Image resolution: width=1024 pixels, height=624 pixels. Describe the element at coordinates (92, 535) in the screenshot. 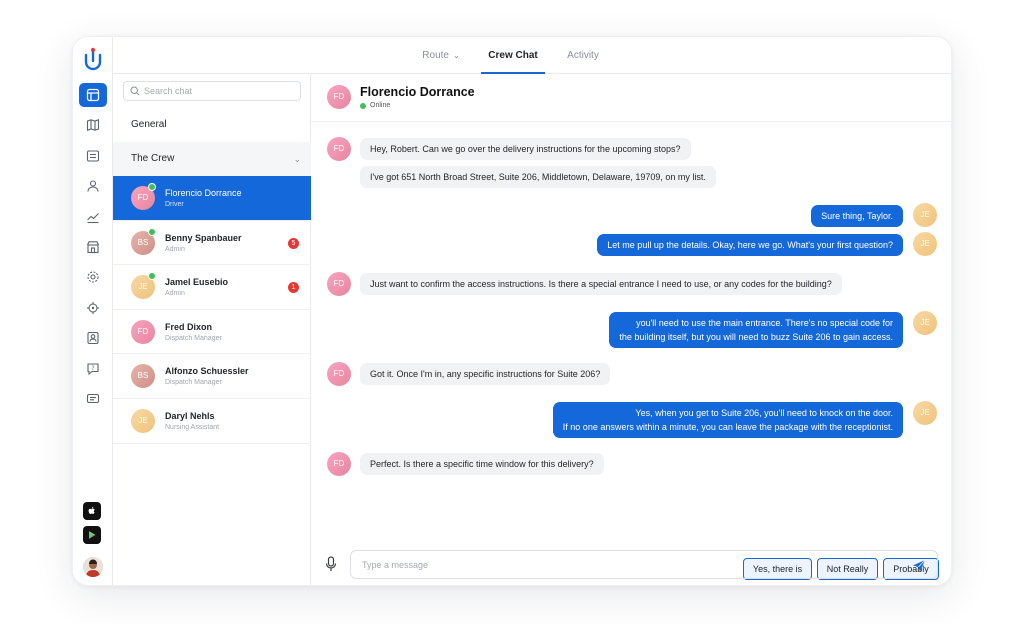

I see `google-play-icon` at that location.